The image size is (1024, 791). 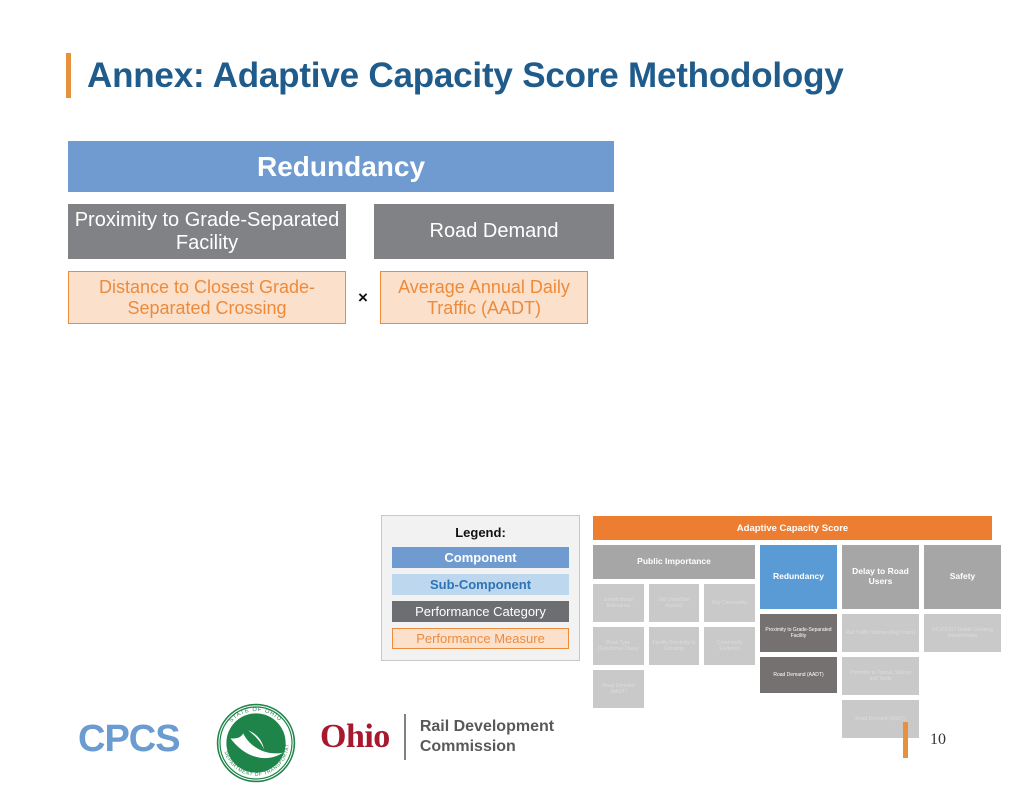 I want to click on ohio-rail-development-commission-logo: Ohio Rail Development Commission, so click(x=437, y=737).